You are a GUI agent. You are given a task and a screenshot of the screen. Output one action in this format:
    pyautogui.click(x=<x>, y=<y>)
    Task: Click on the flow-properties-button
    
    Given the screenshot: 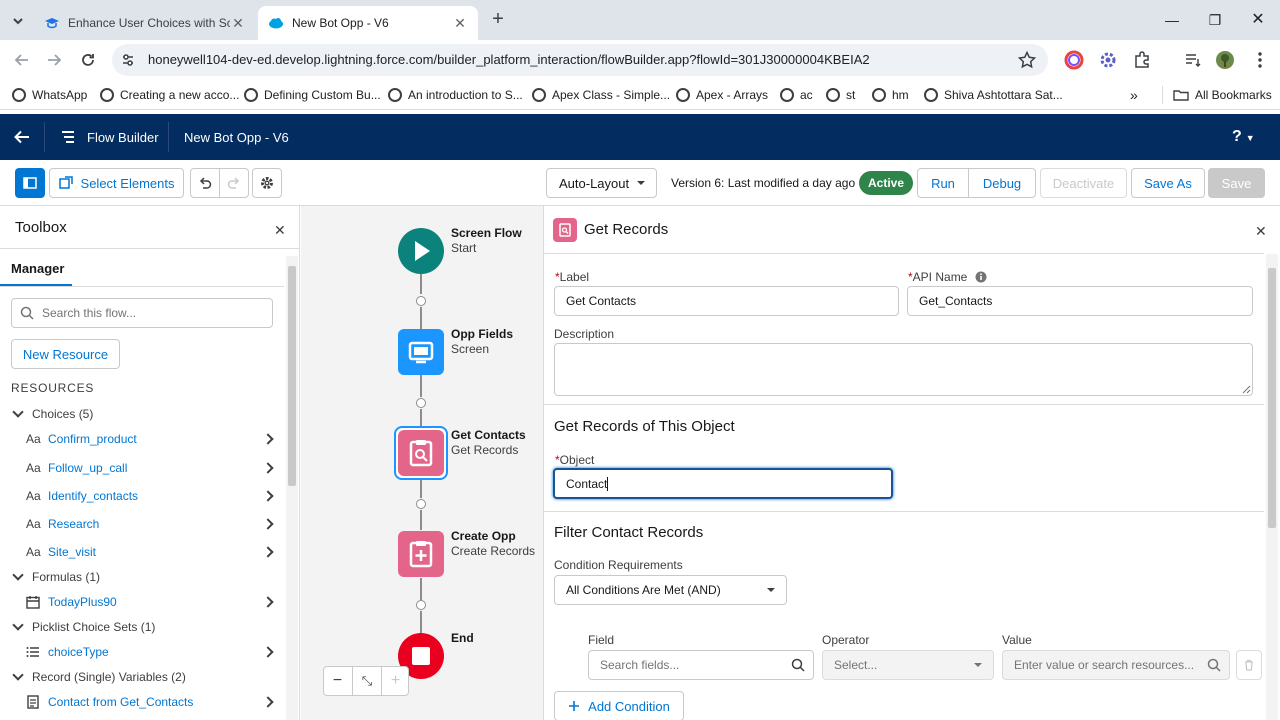 What is the action you would take?
    pyautogui.click(x=267, y=183)
    